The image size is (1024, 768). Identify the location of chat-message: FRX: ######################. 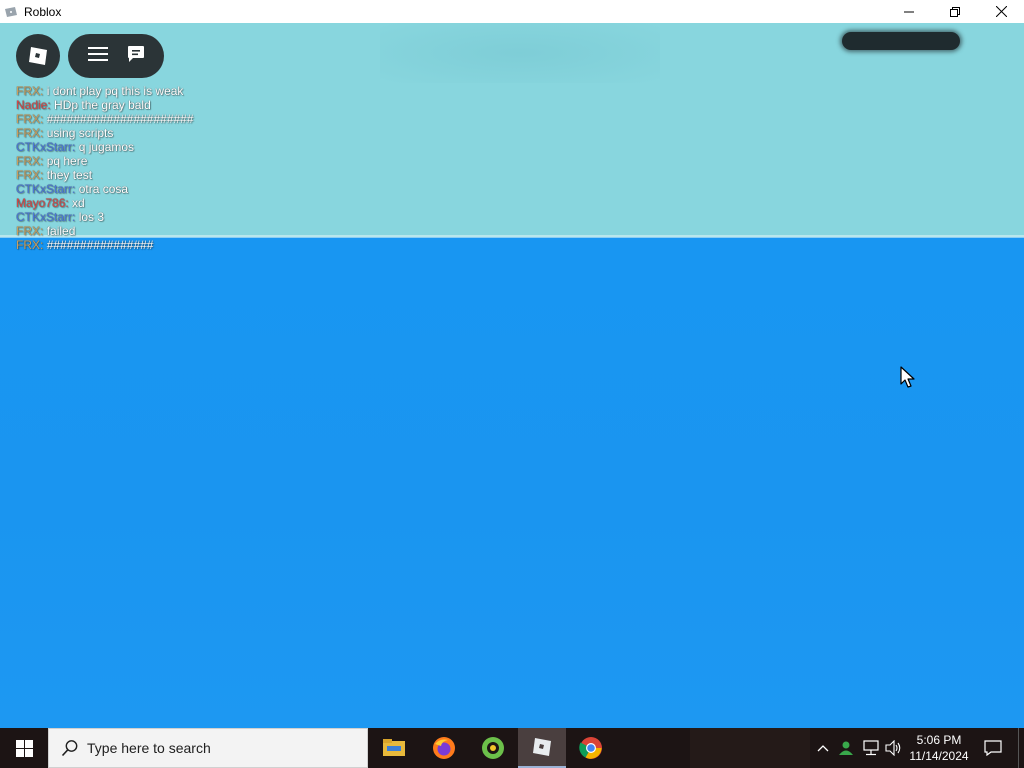
(166, 119).